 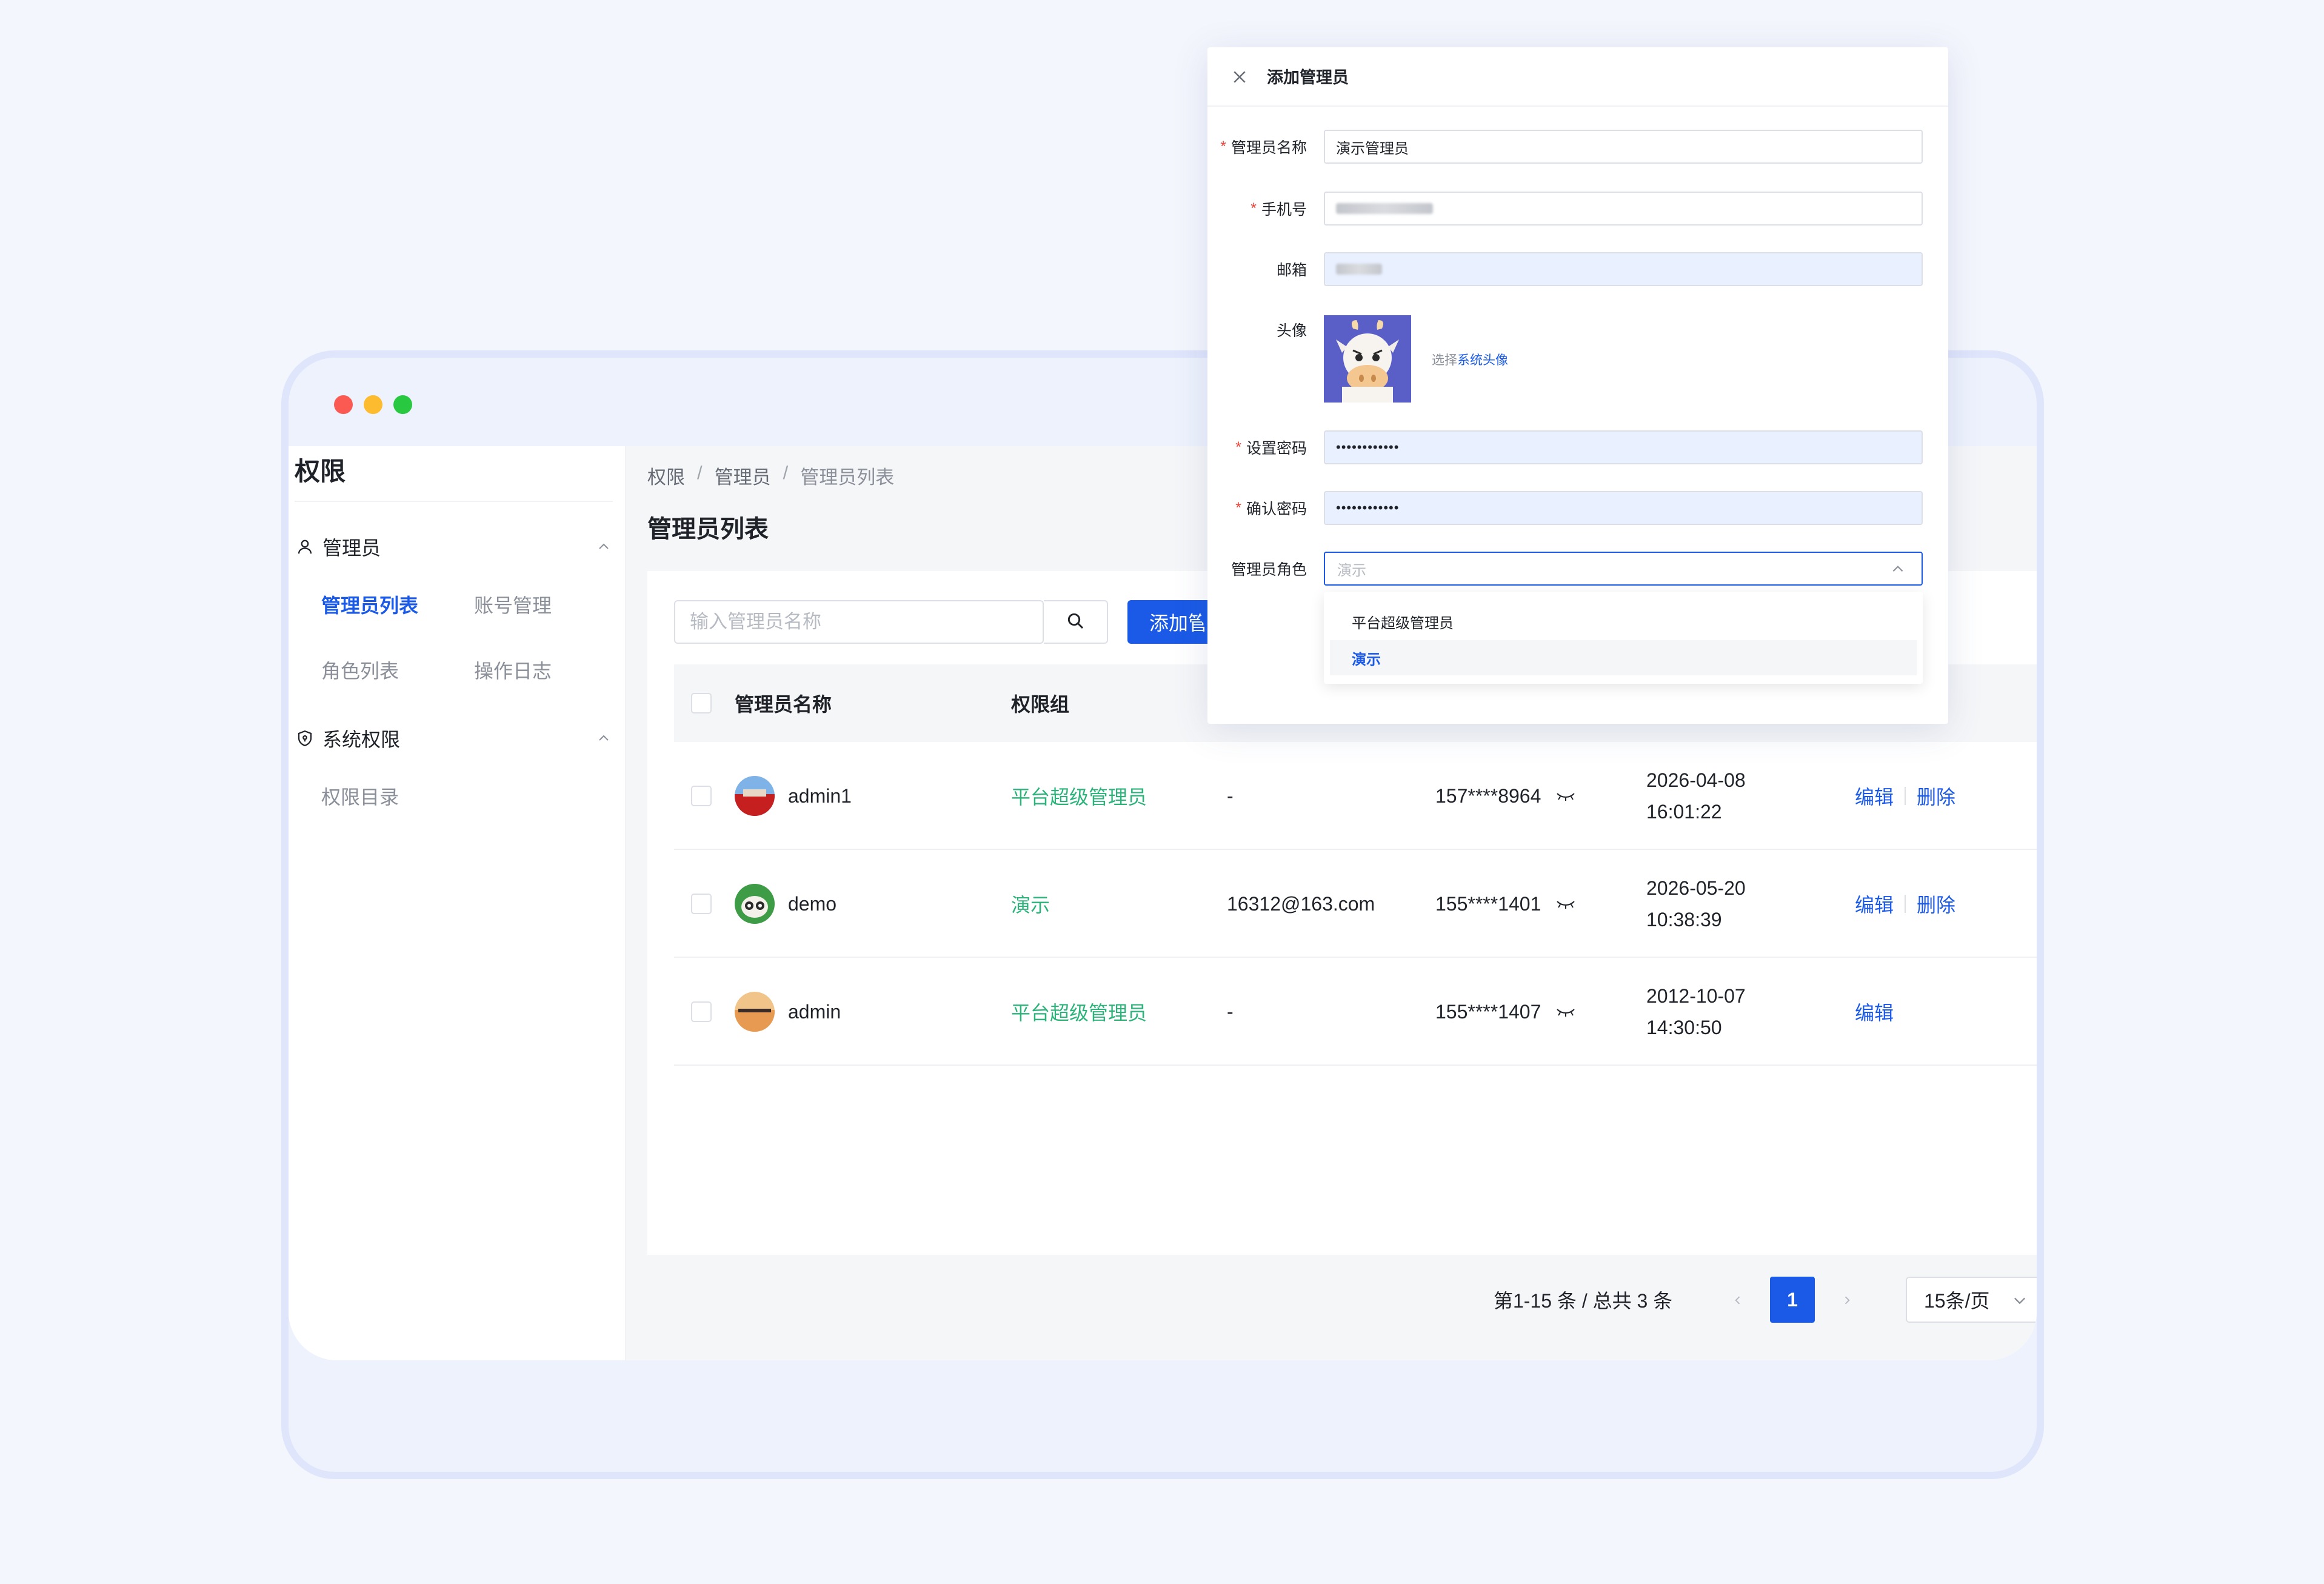 What do you see at coordinates (1506, 904) in the screenshot?
I see `phone-cell: 155****1401` at bounding box center [1506, 904].